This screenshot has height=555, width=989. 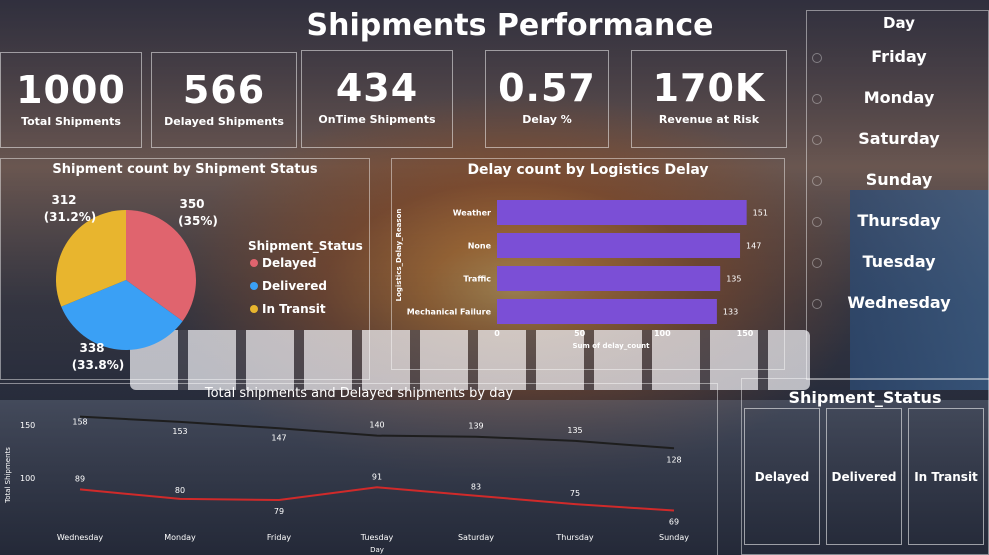 I want to click on line-data-label: 139, so click(x=475, y=426).